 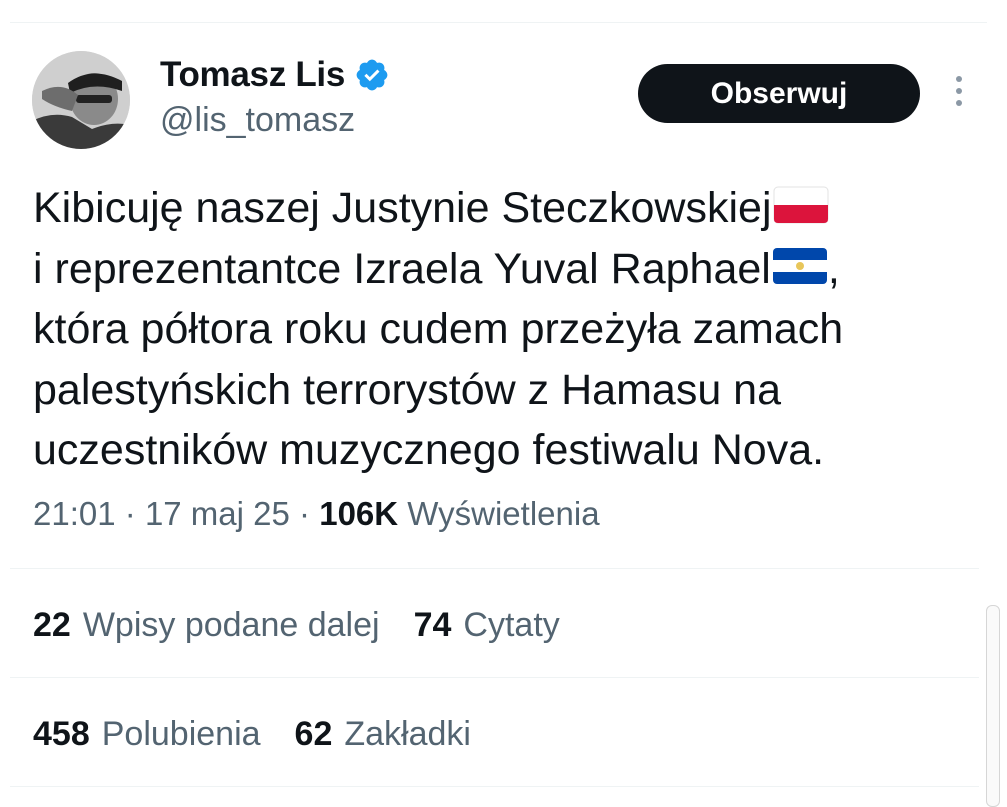 What do you see at coordinates (52, 625) in the screenshot?
I see `reposts-count: 22` at bounding box center [52, 625].